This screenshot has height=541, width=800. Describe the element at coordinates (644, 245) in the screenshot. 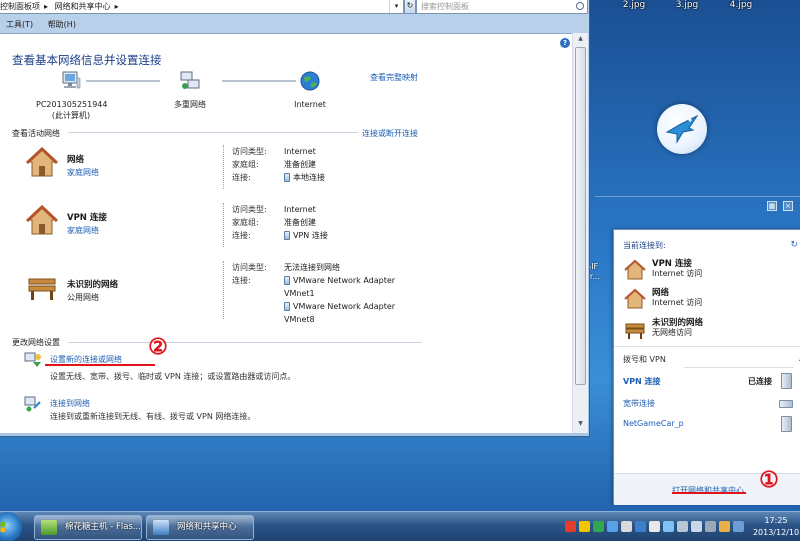

I see `popup-heading: 当前连接到:` at that location.